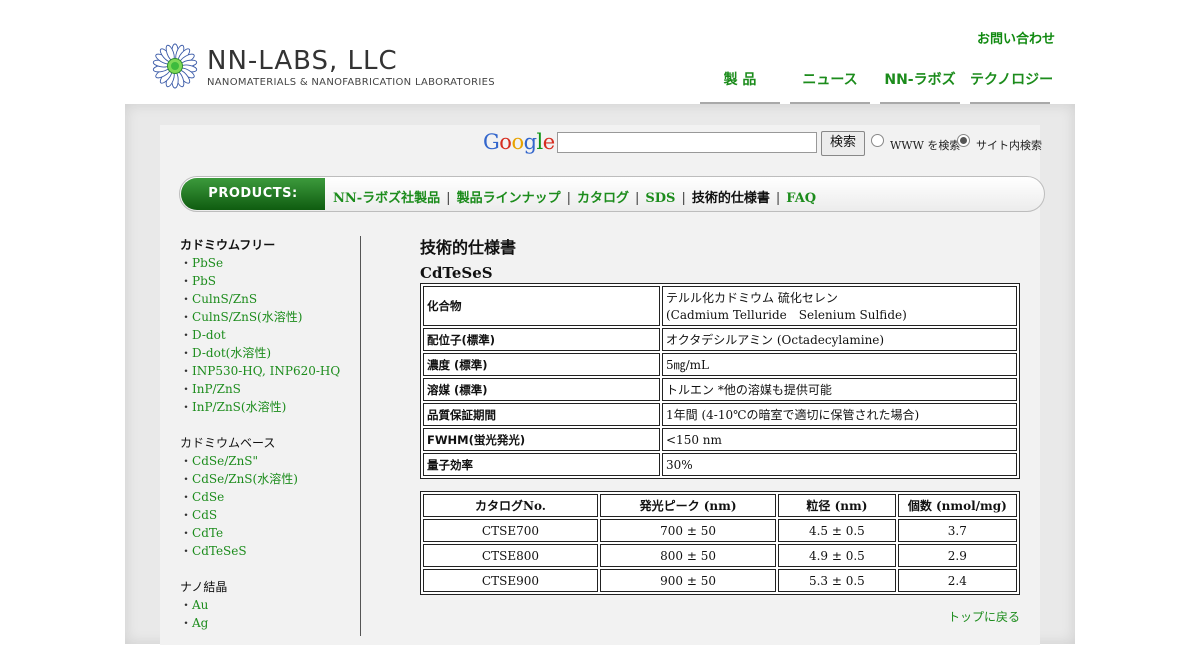  I want to click on catalog-header-cell: カタログNo., so click(510, 505).